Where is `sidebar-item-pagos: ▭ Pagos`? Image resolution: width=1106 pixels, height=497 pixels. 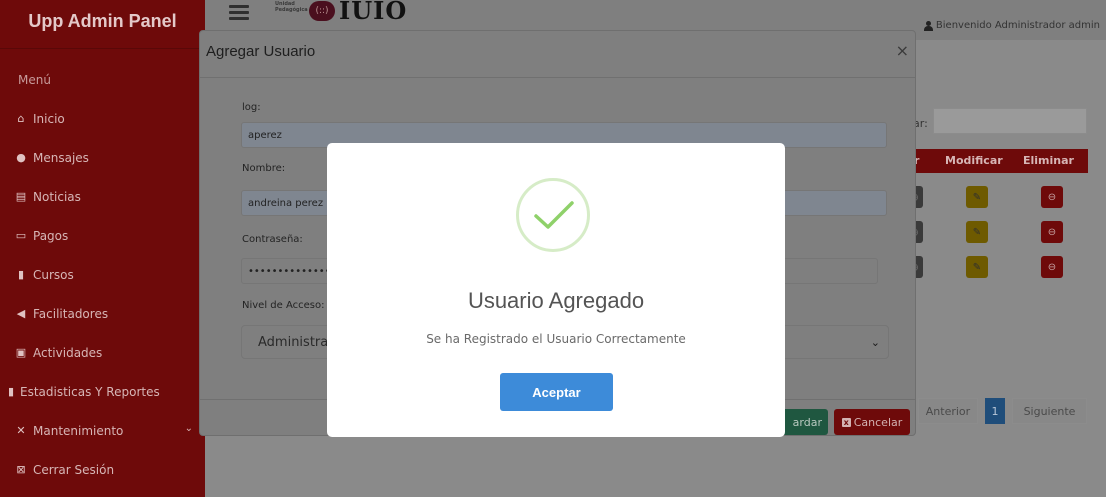
sidebar-item-pagos: ▭ Pagos is located at coordinates (102, 235).